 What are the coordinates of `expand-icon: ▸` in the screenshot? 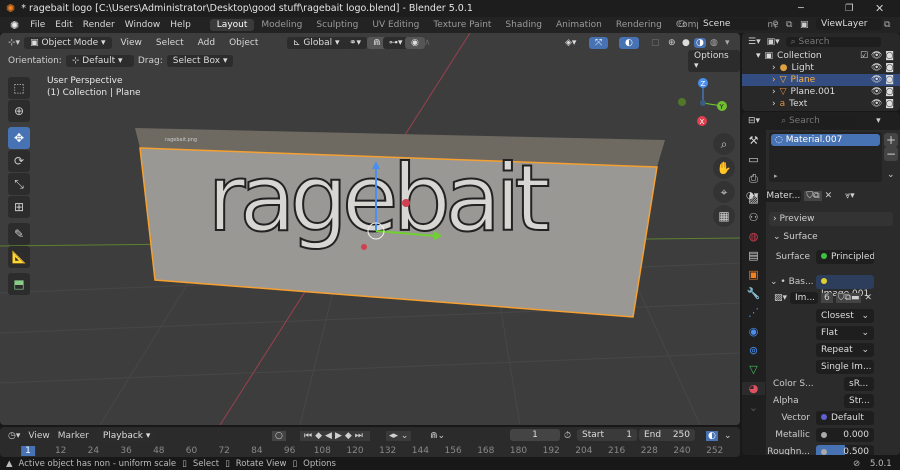 It's located at (776, 176).